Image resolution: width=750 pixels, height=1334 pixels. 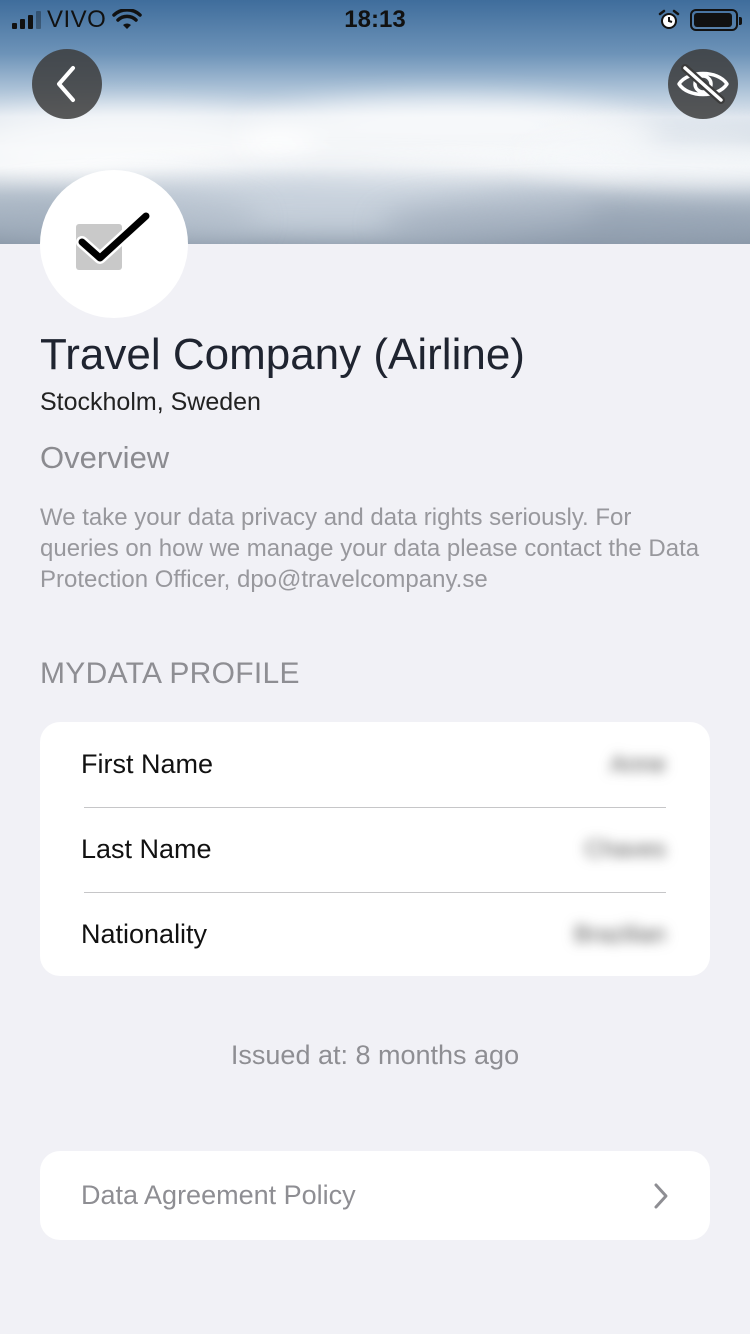 What do you see at coordinates (625, 849) in the screenshot?
I see `row-value: Chaves` at bounding box center [625, 849].